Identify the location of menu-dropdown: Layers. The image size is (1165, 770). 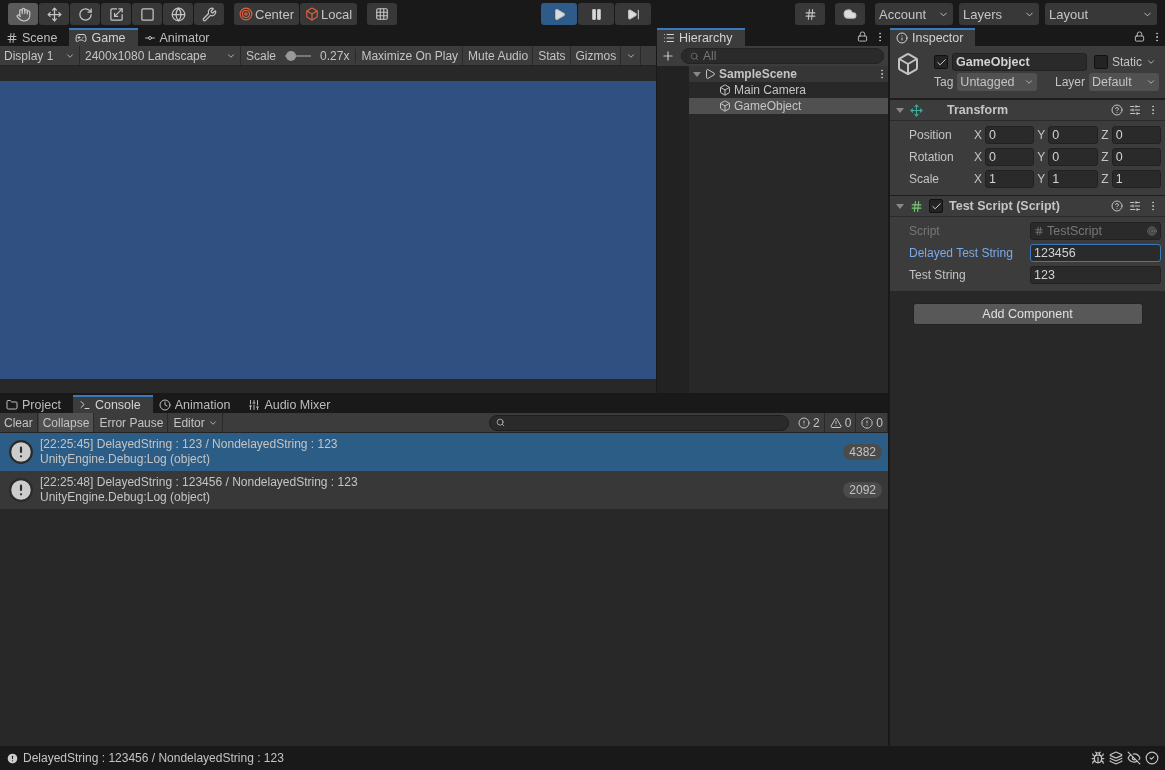
(999, 14).